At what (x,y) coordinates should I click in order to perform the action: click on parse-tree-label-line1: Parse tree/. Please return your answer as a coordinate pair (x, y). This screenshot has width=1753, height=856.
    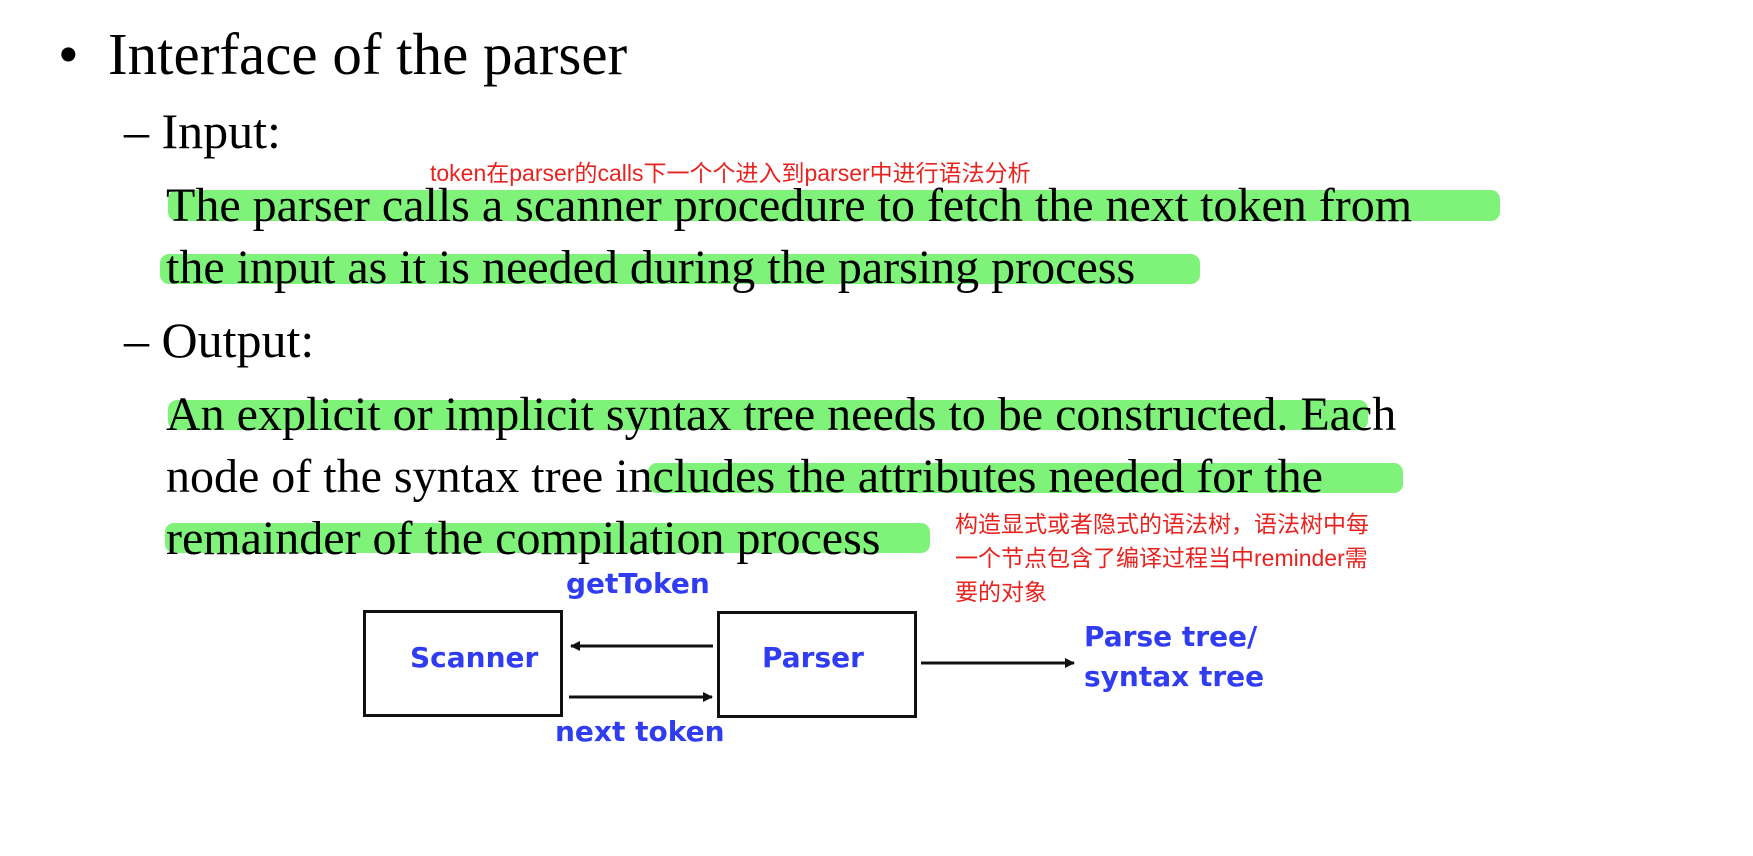
    Looking at the image, I should click on (1171, 636).